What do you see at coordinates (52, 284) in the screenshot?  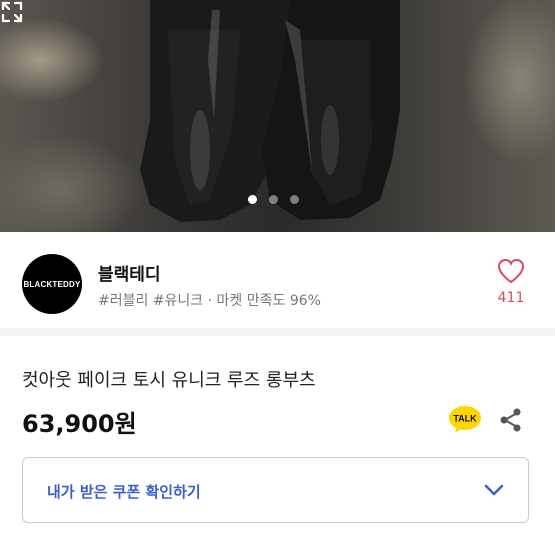 I see `store-logo: BLACKTEDDY` at bounding box center [52, 284].